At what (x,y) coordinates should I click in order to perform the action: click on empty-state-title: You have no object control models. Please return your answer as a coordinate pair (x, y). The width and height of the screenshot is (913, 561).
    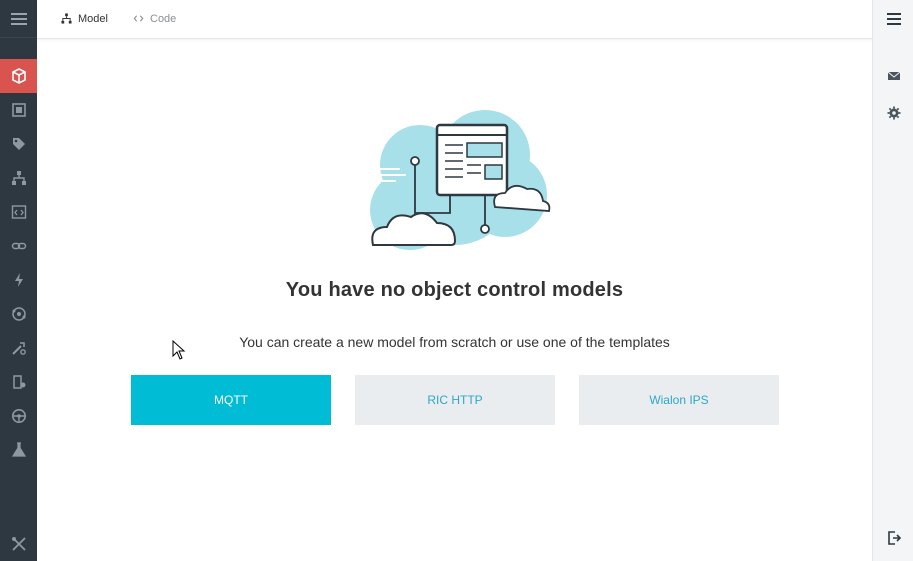
    Looking at the image, I should click on (454, 290).